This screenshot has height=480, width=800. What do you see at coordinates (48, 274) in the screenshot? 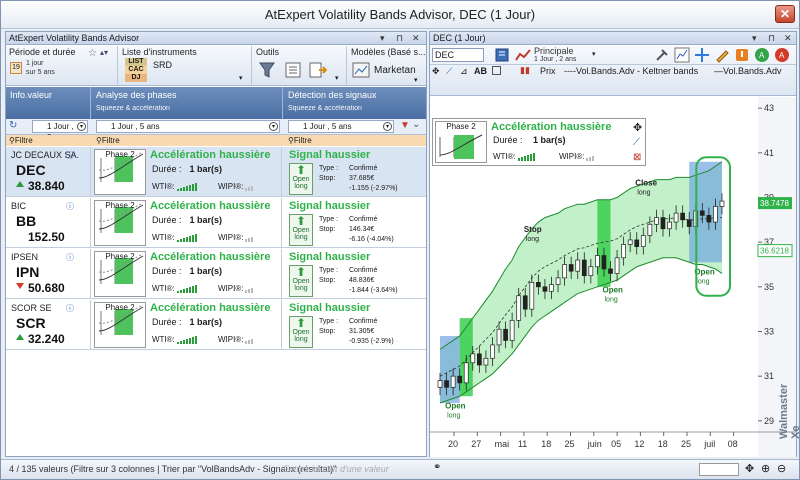
I see `info-cell: IPSEN IPN 50.680 ⓘ` at bounding box center [48, 274].